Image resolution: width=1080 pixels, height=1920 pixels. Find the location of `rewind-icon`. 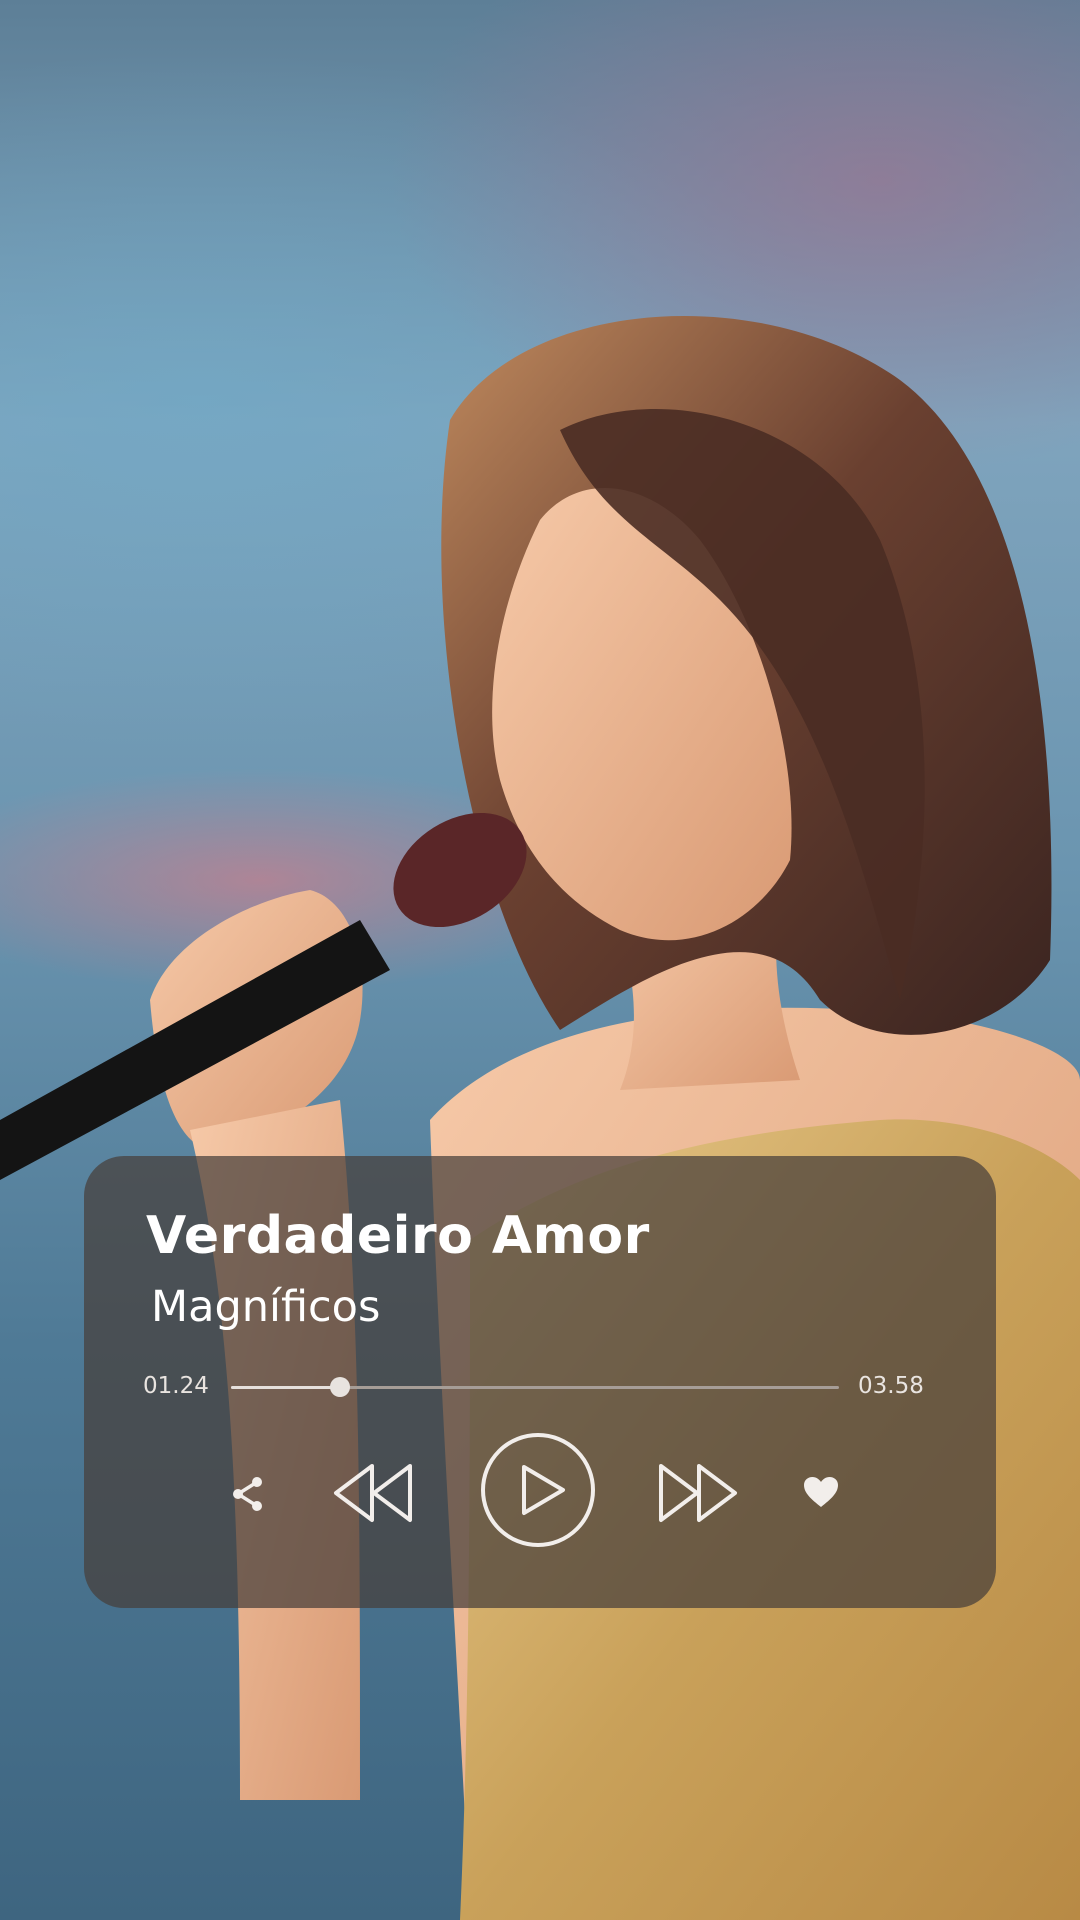

rewind-icon is located at coordinates (373, 1493).